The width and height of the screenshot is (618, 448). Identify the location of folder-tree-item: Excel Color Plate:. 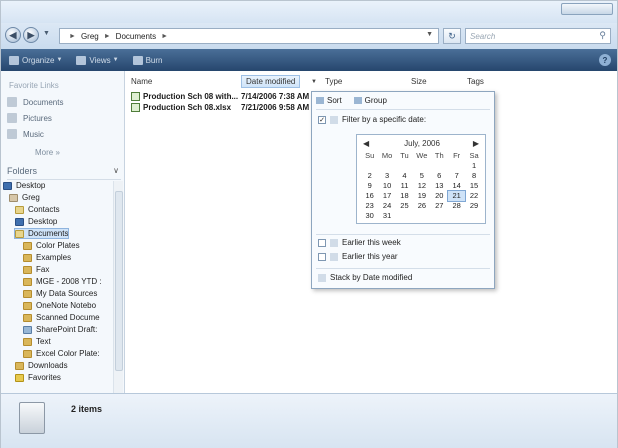
(61, 353).